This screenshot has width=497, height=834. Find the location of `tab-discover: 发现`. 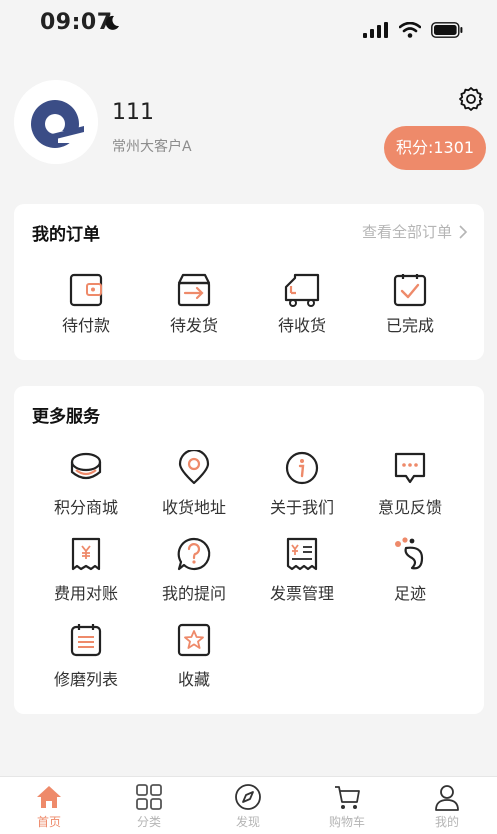

tab-discover: 发现 is located at coordinates (248, 806).